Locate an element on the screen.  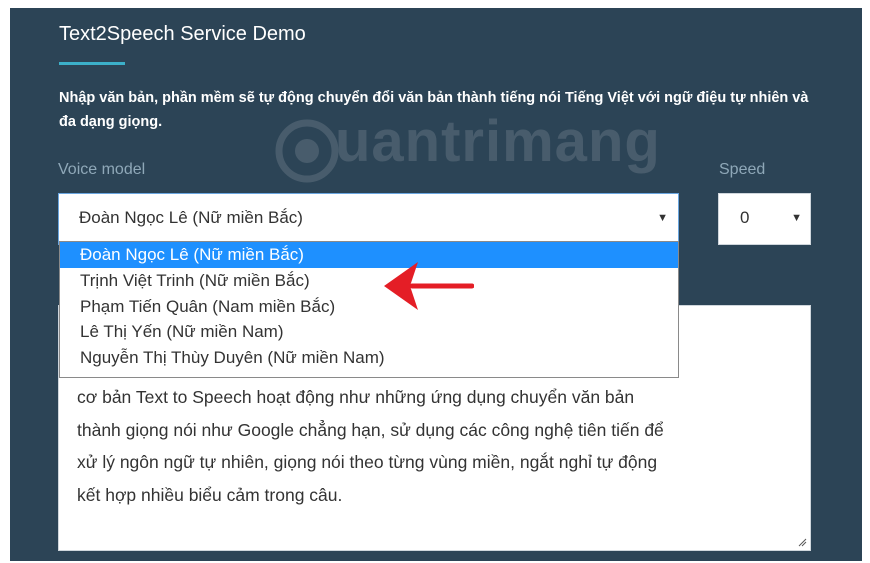
speed-label: Speed is located at coordinates (742, 169).